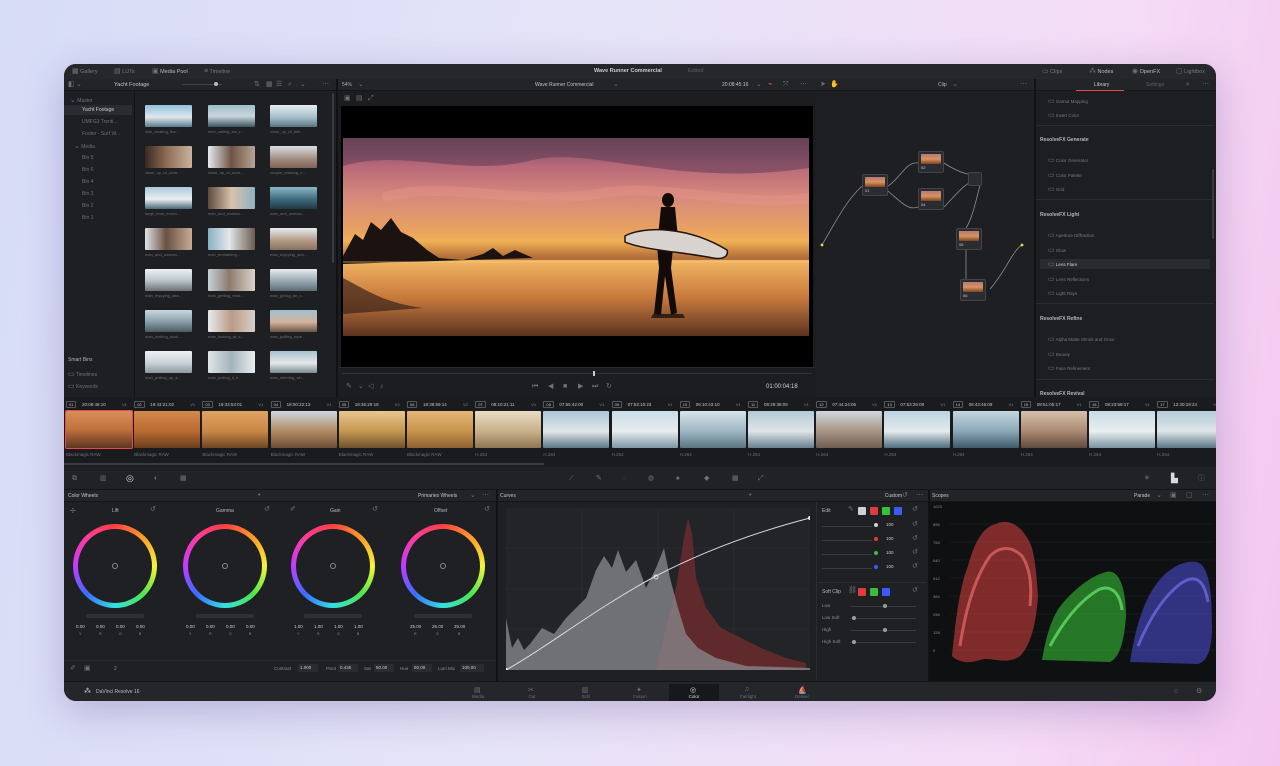 The height and width of the screenshot is (766, 1280). I want to click on luts-tab: ▤ LUTs, so click(124, 71).